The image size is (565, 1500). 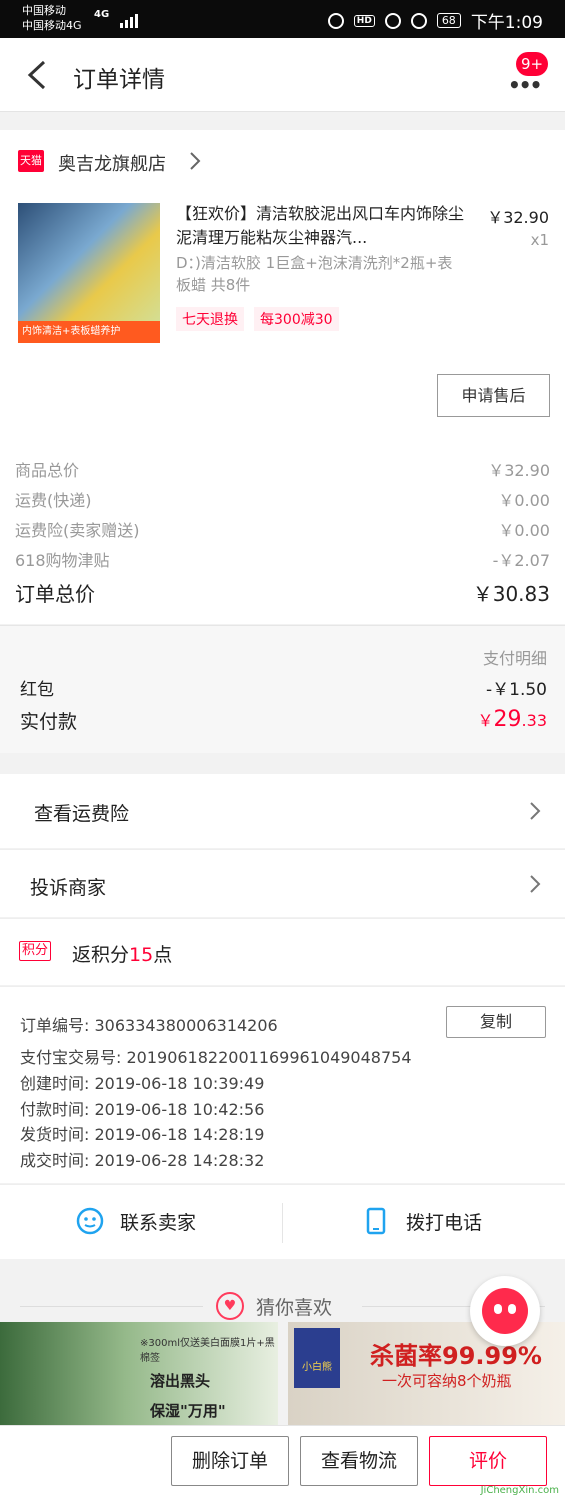 I want to click on recommendation-card: ※300ml仅送美白面膜1片+黑棉签 溶出黑头 保湿"万用", so click(x=139, y=1377).